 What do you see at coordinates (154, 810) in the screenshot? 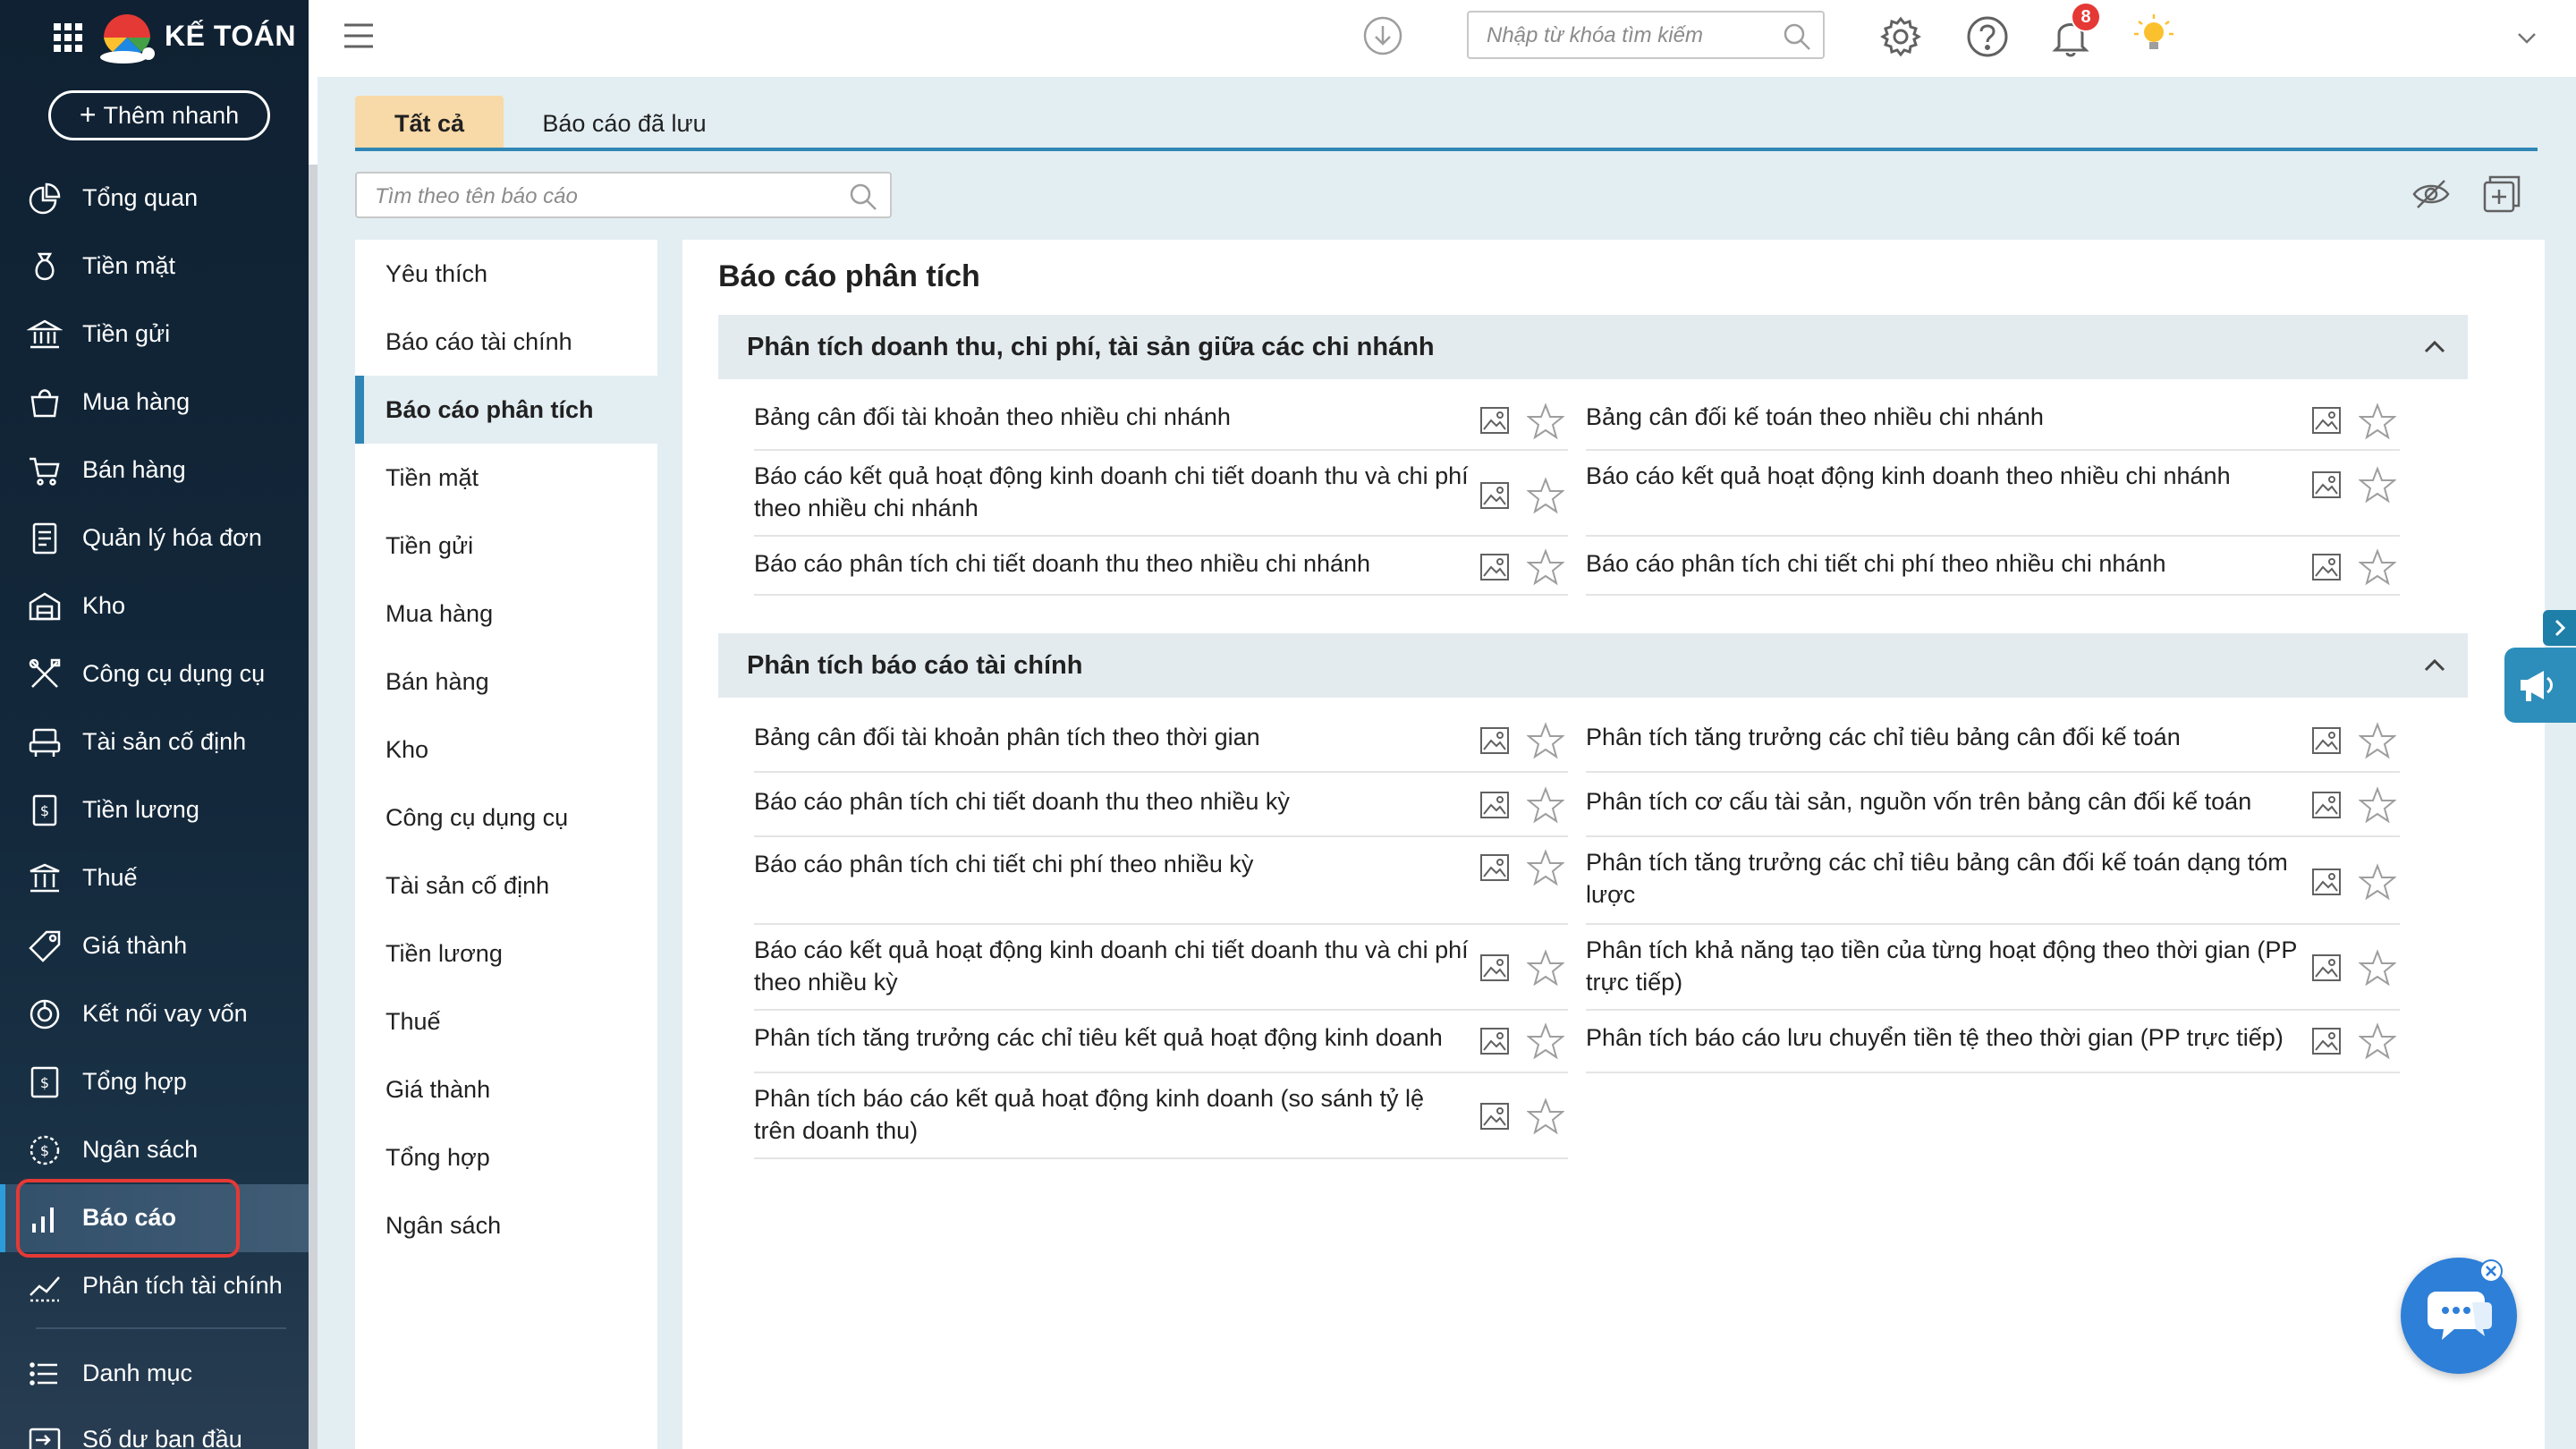
I see `sidebar-item-tien-luong: $ Tiền lương` at bounding box center [154, 810].